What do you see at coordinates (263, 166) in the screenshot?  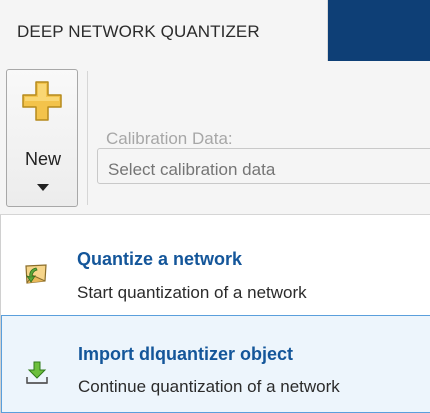 I see `calibration-data-select` at bounding box center [263, 166].